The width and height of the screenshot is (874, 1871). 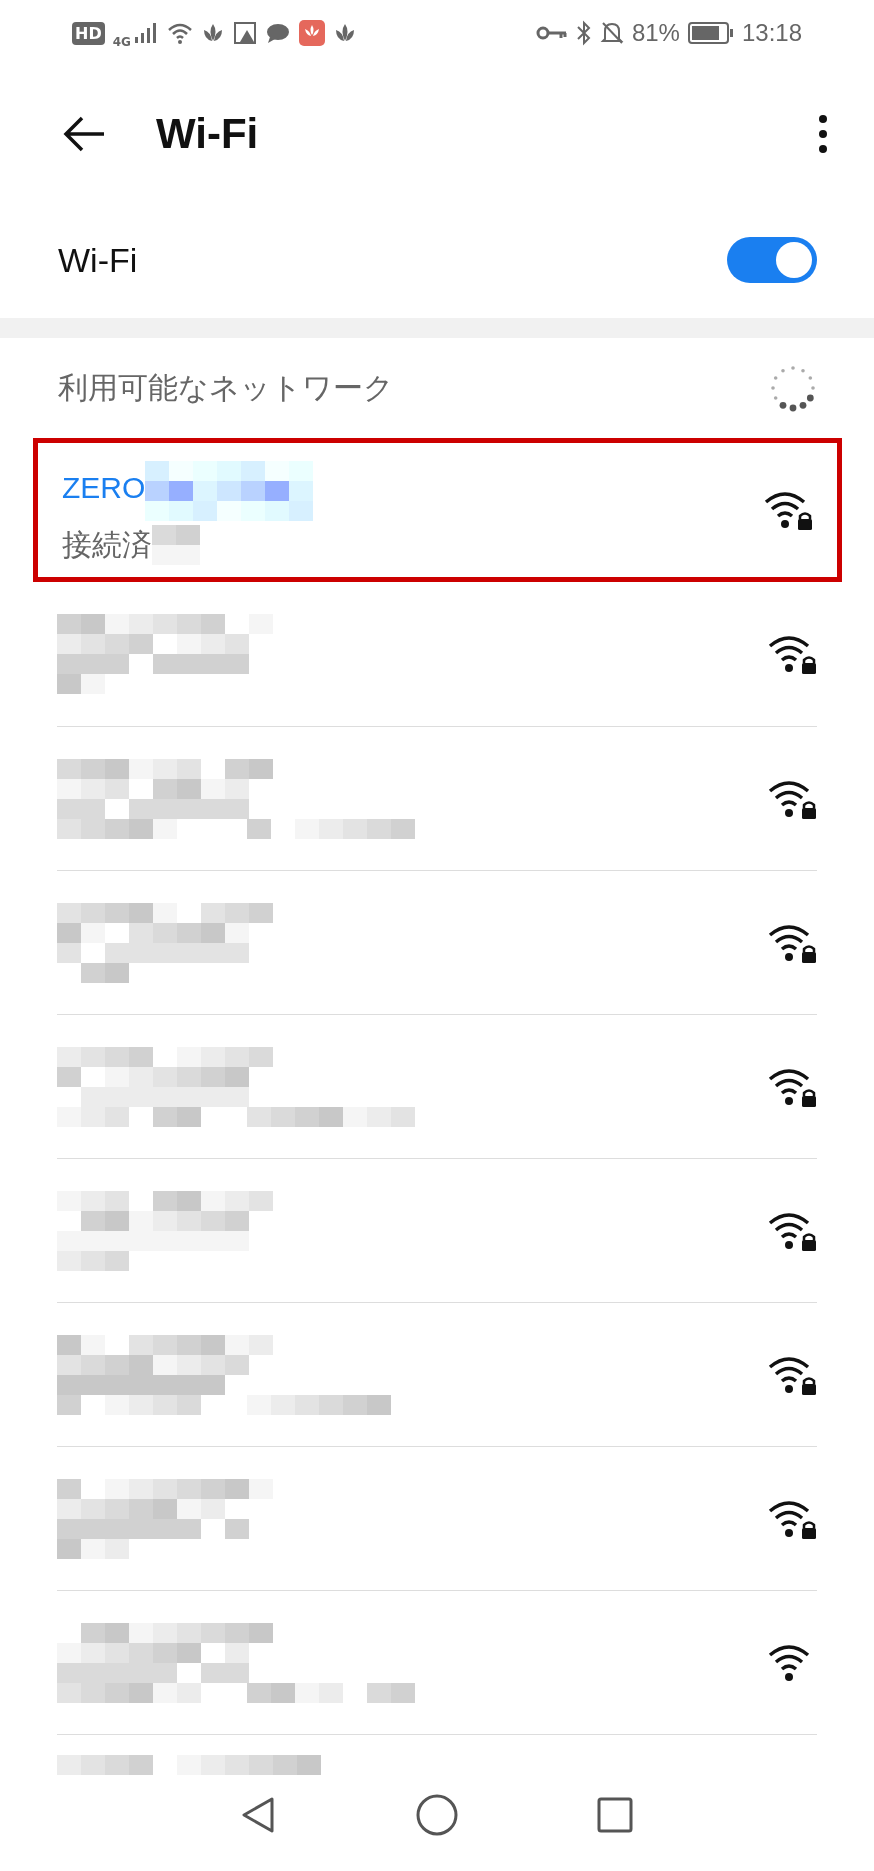 What do you see at coordinates (710, 33) in the screenshot?
I see `battery-icon` at bounding box center [710, 33].